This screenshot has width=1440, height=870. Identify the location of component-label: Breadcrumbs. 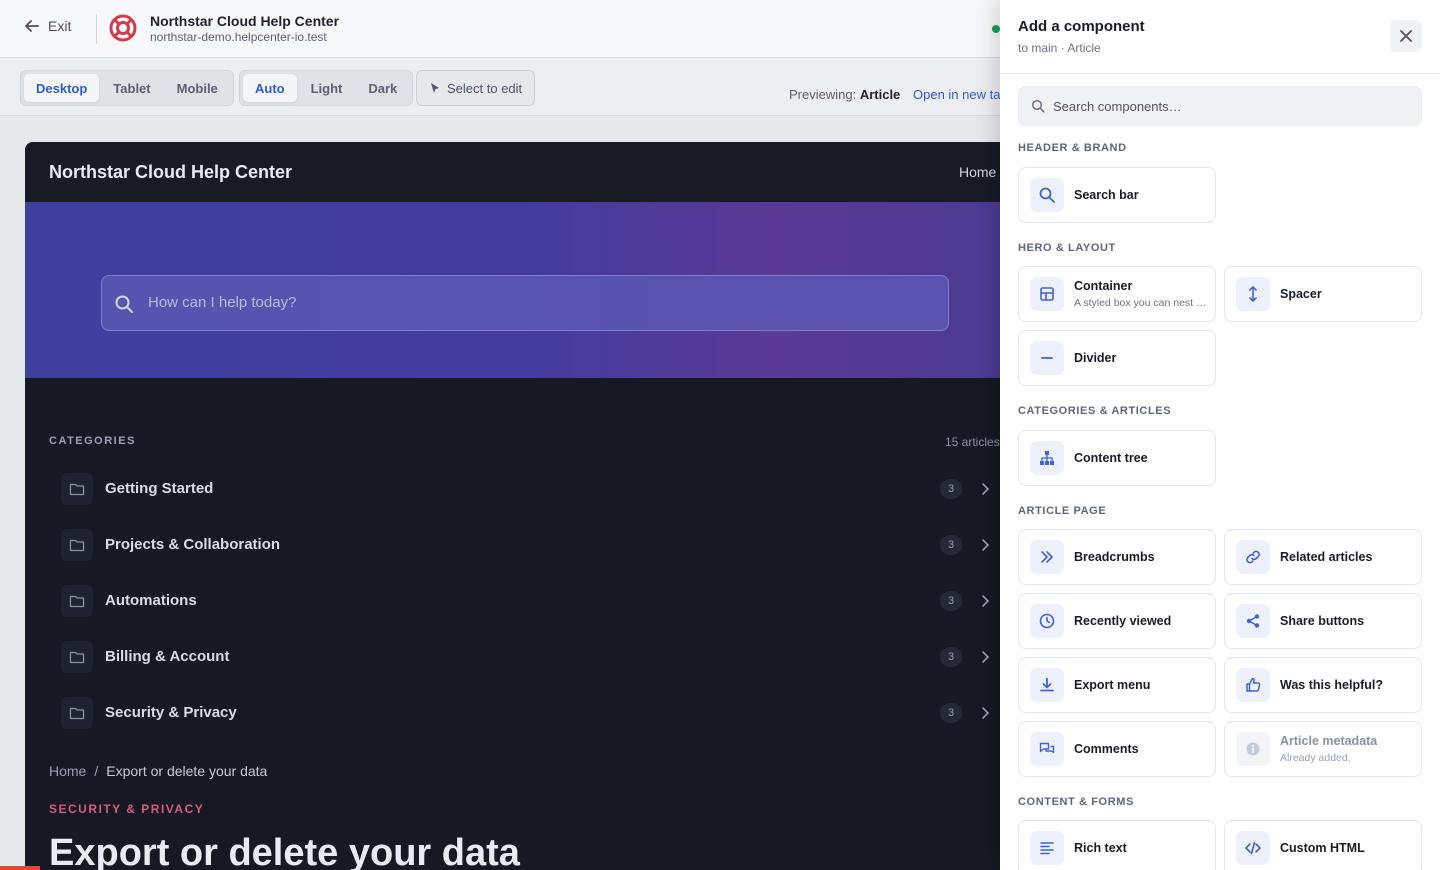
(1114, 557).